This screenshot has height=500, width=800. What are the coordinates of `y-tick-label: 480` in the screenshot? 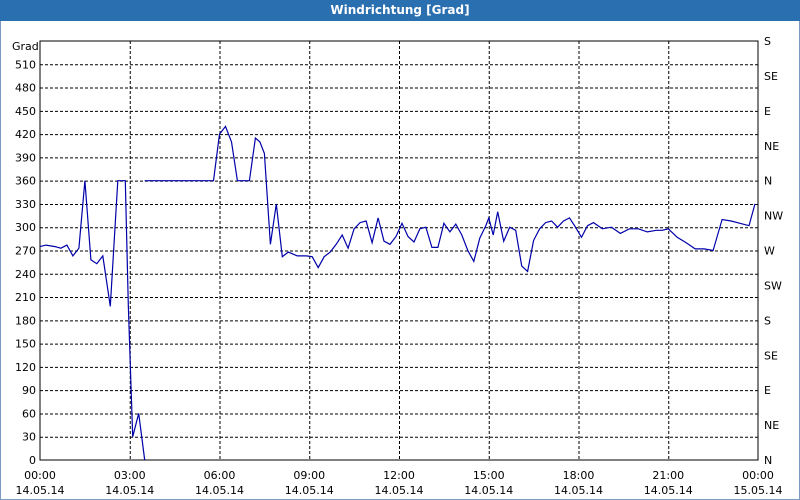 It's located at (25, 88).